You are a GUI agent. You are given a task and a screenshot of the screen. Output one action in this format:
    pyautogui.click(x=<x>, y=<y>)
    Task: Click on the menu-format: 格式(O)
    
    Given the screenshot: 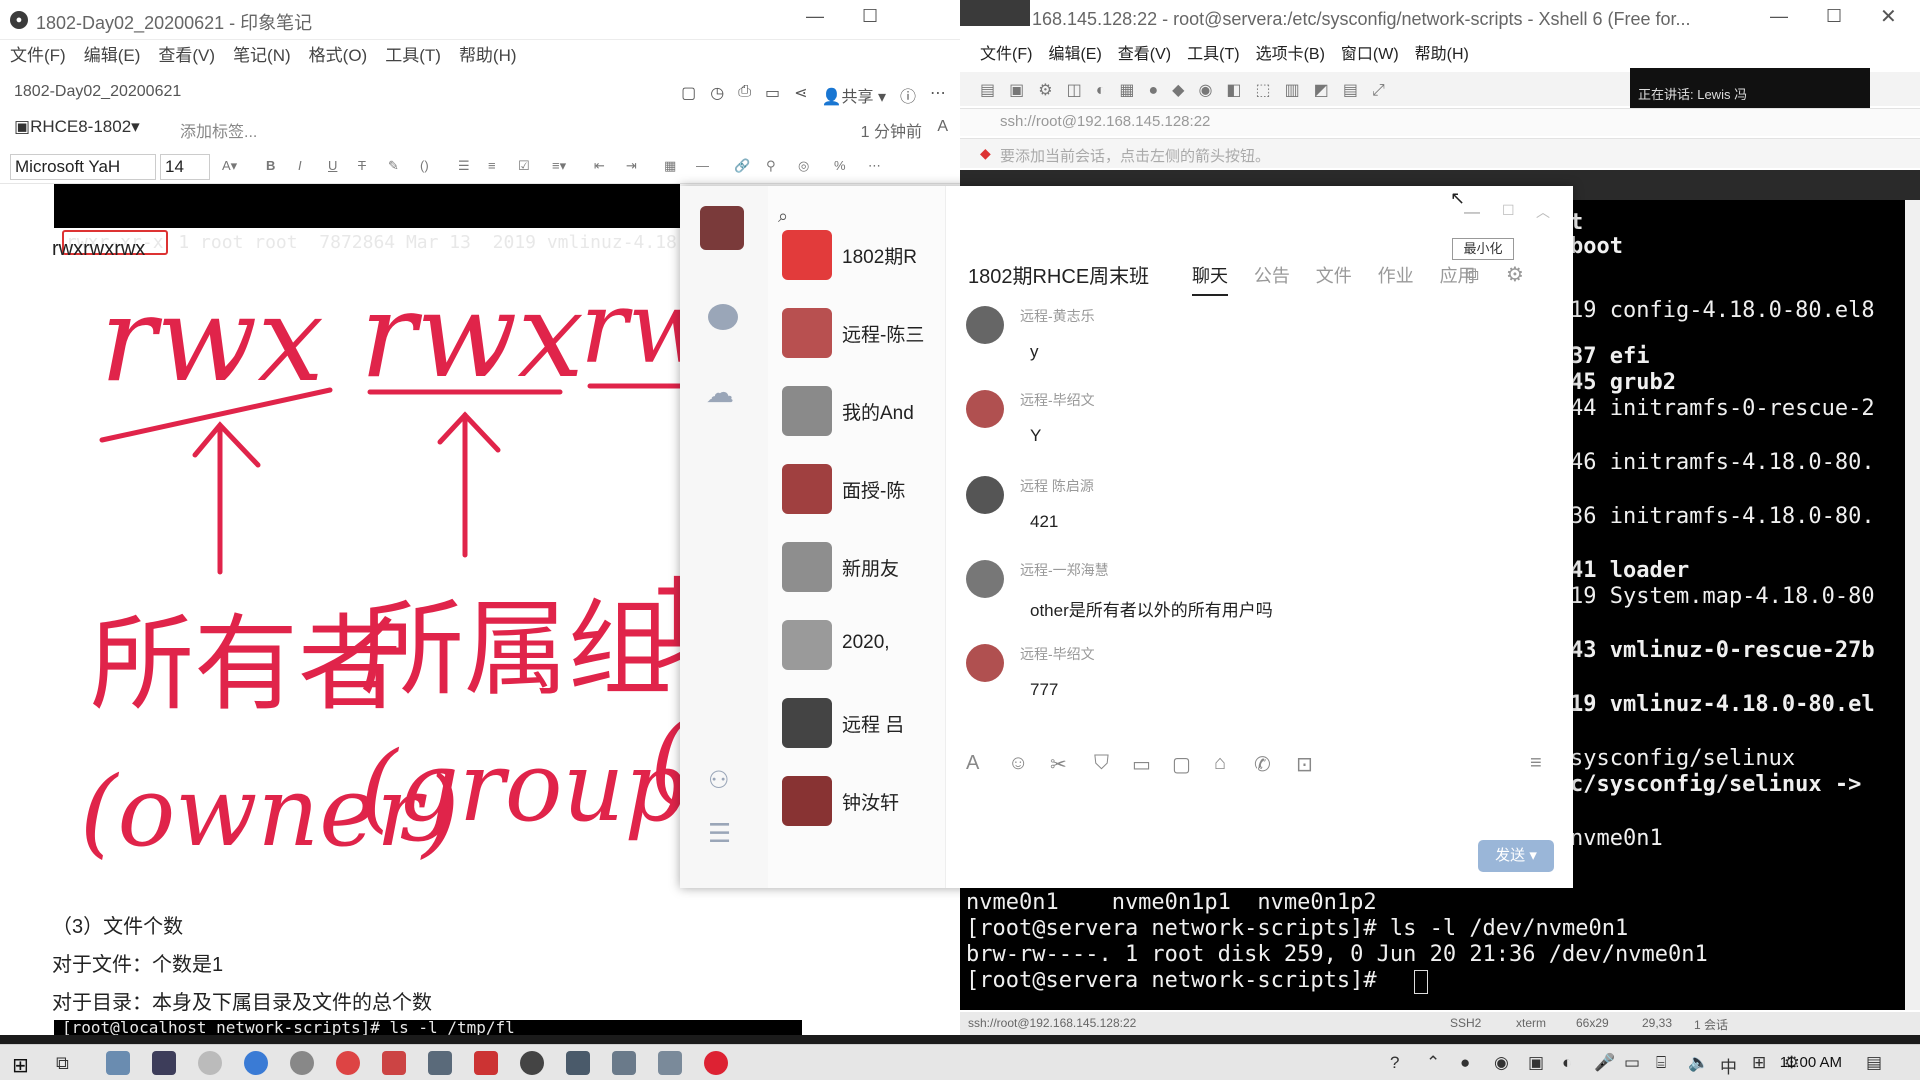 What is the action you would take?
    pyautogui.click(x=338, y=56)
    